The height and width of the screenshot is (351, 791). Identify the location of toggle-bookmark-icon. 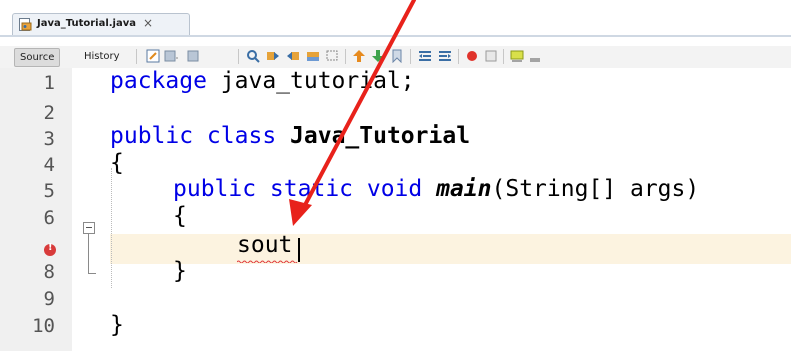
(397, 56).